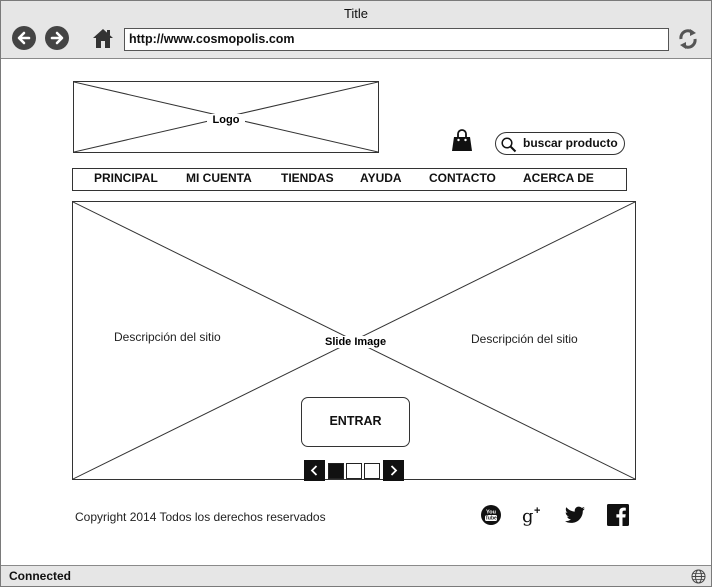  I want to click on home-button, so click(103, 38).